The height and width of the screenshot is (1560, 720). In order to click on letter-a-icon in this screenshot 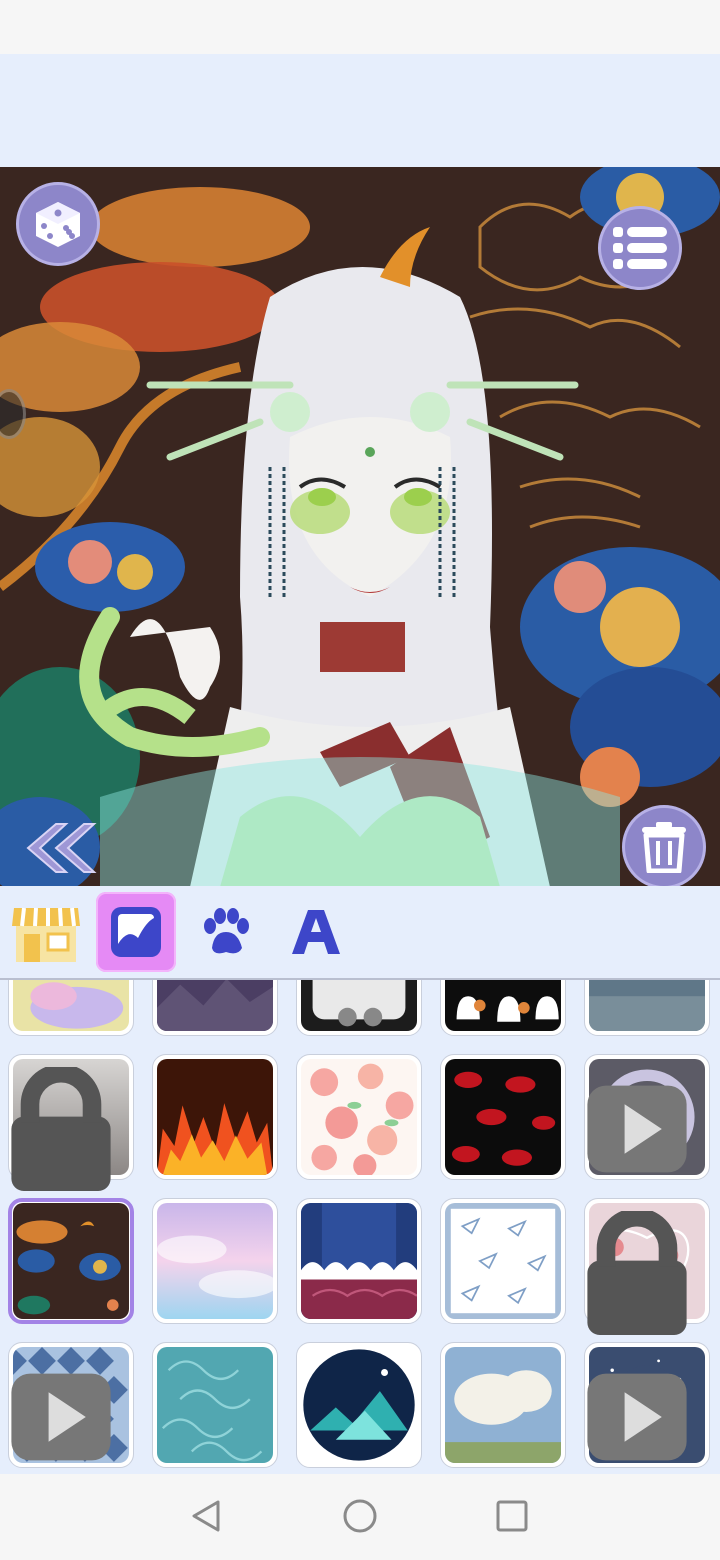, I will do `click(316, 932)`.